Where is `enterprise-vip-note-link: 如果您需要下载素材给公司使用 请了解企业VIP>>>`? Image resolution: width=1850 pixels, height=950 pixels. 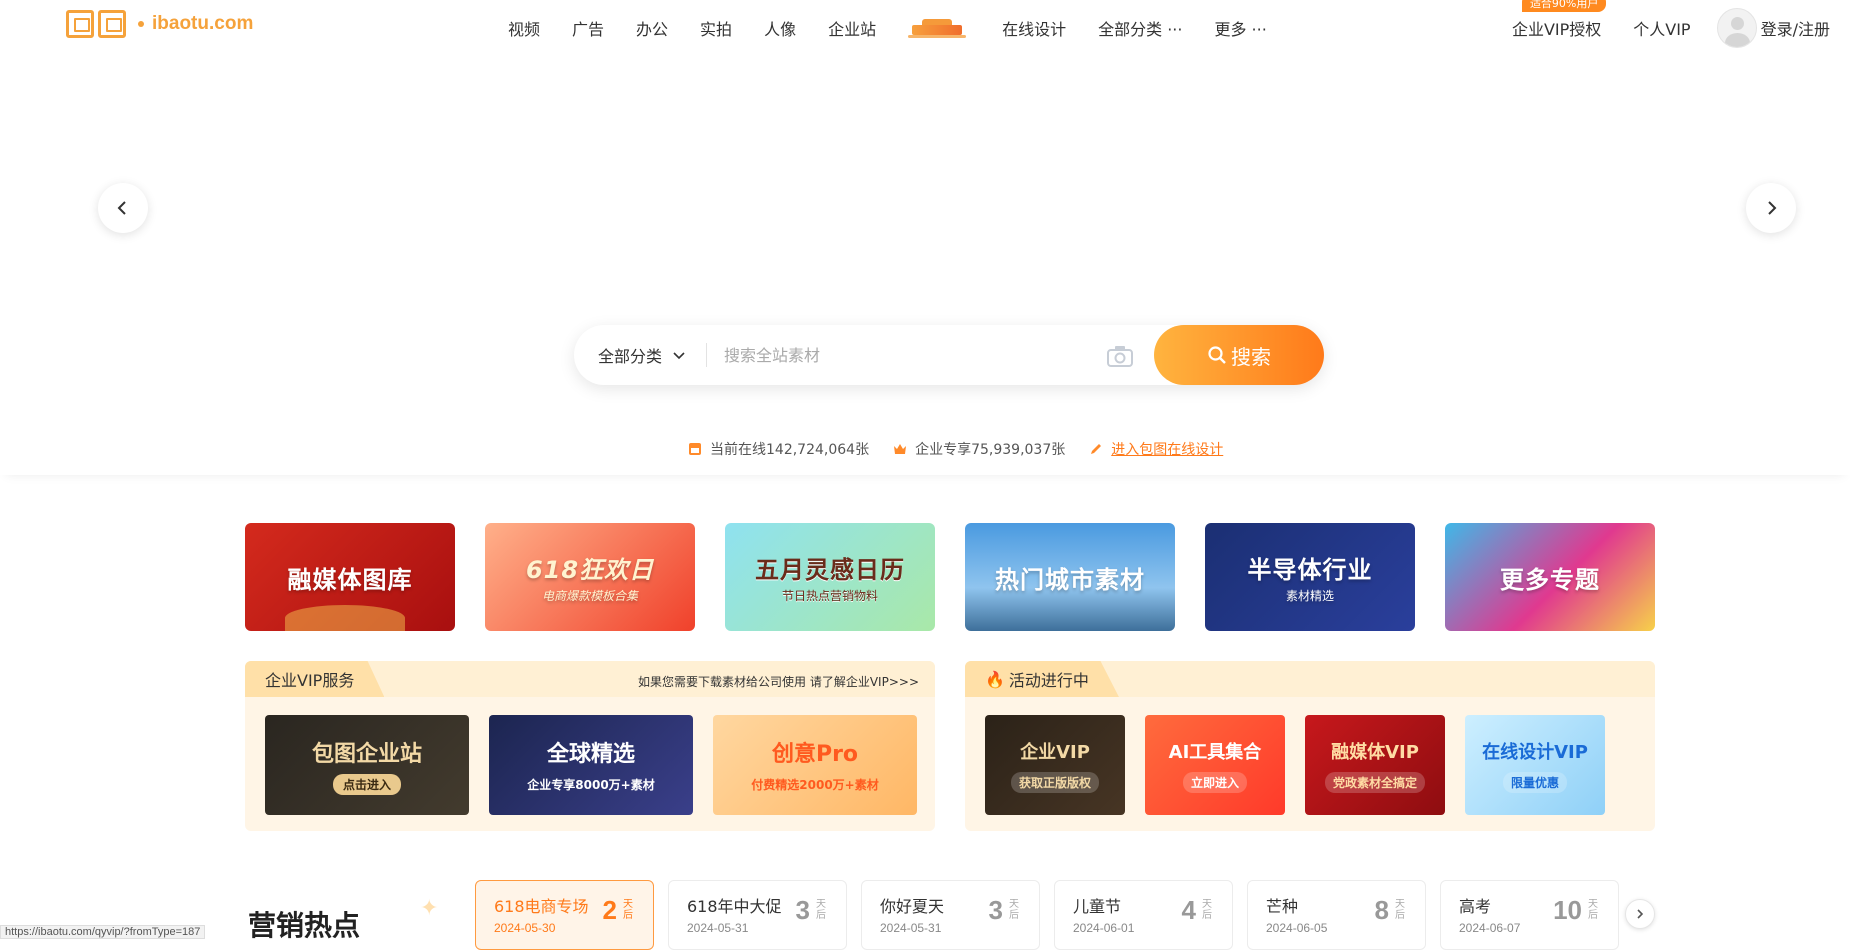
enterprise-vip-note-link: 如果您需要下载素材给公司使用 请了解企业VIP>>> is located at coordinates (778, 681).